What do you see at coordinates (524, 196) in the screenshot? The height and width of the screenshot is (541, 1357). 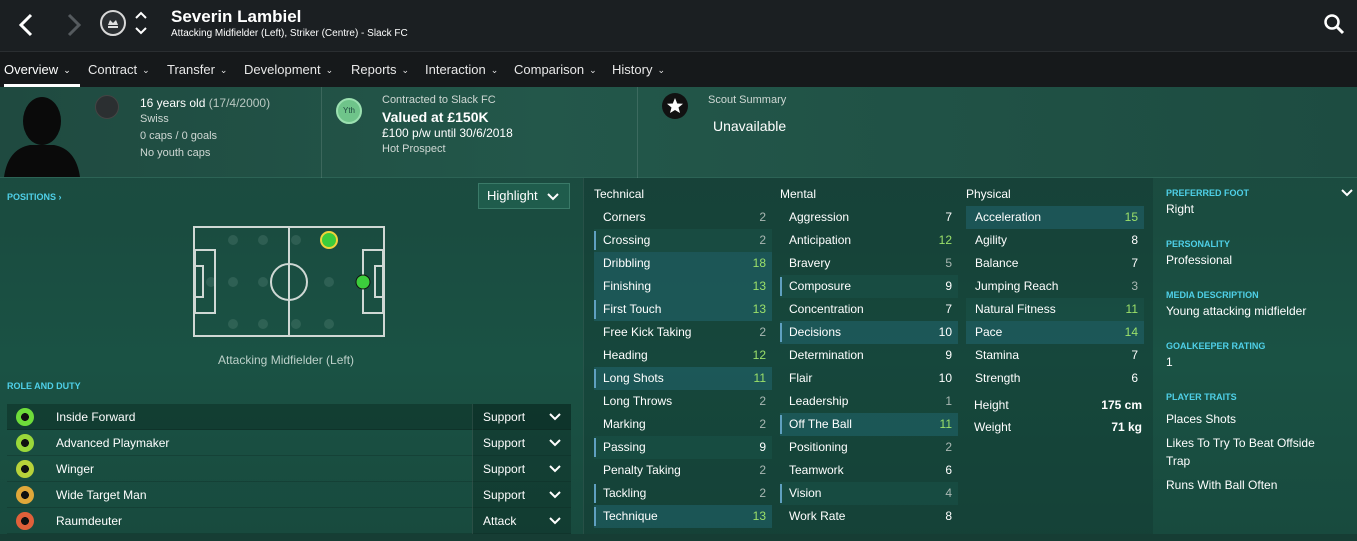 I see `highlight-dropdown: Highlight` at bounding box center [524, 196].